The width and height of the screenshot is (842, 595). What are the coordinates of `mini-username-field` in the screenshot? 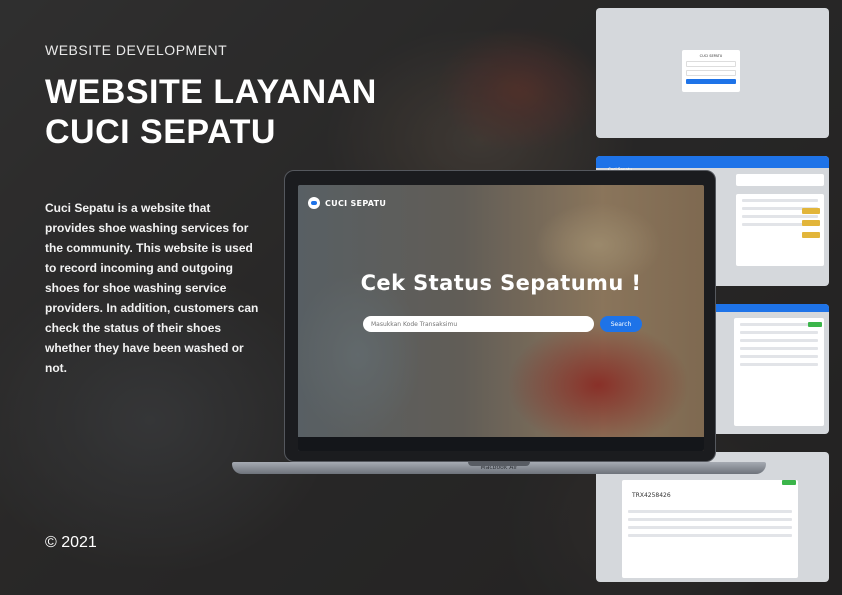 It's located at (711, 64).